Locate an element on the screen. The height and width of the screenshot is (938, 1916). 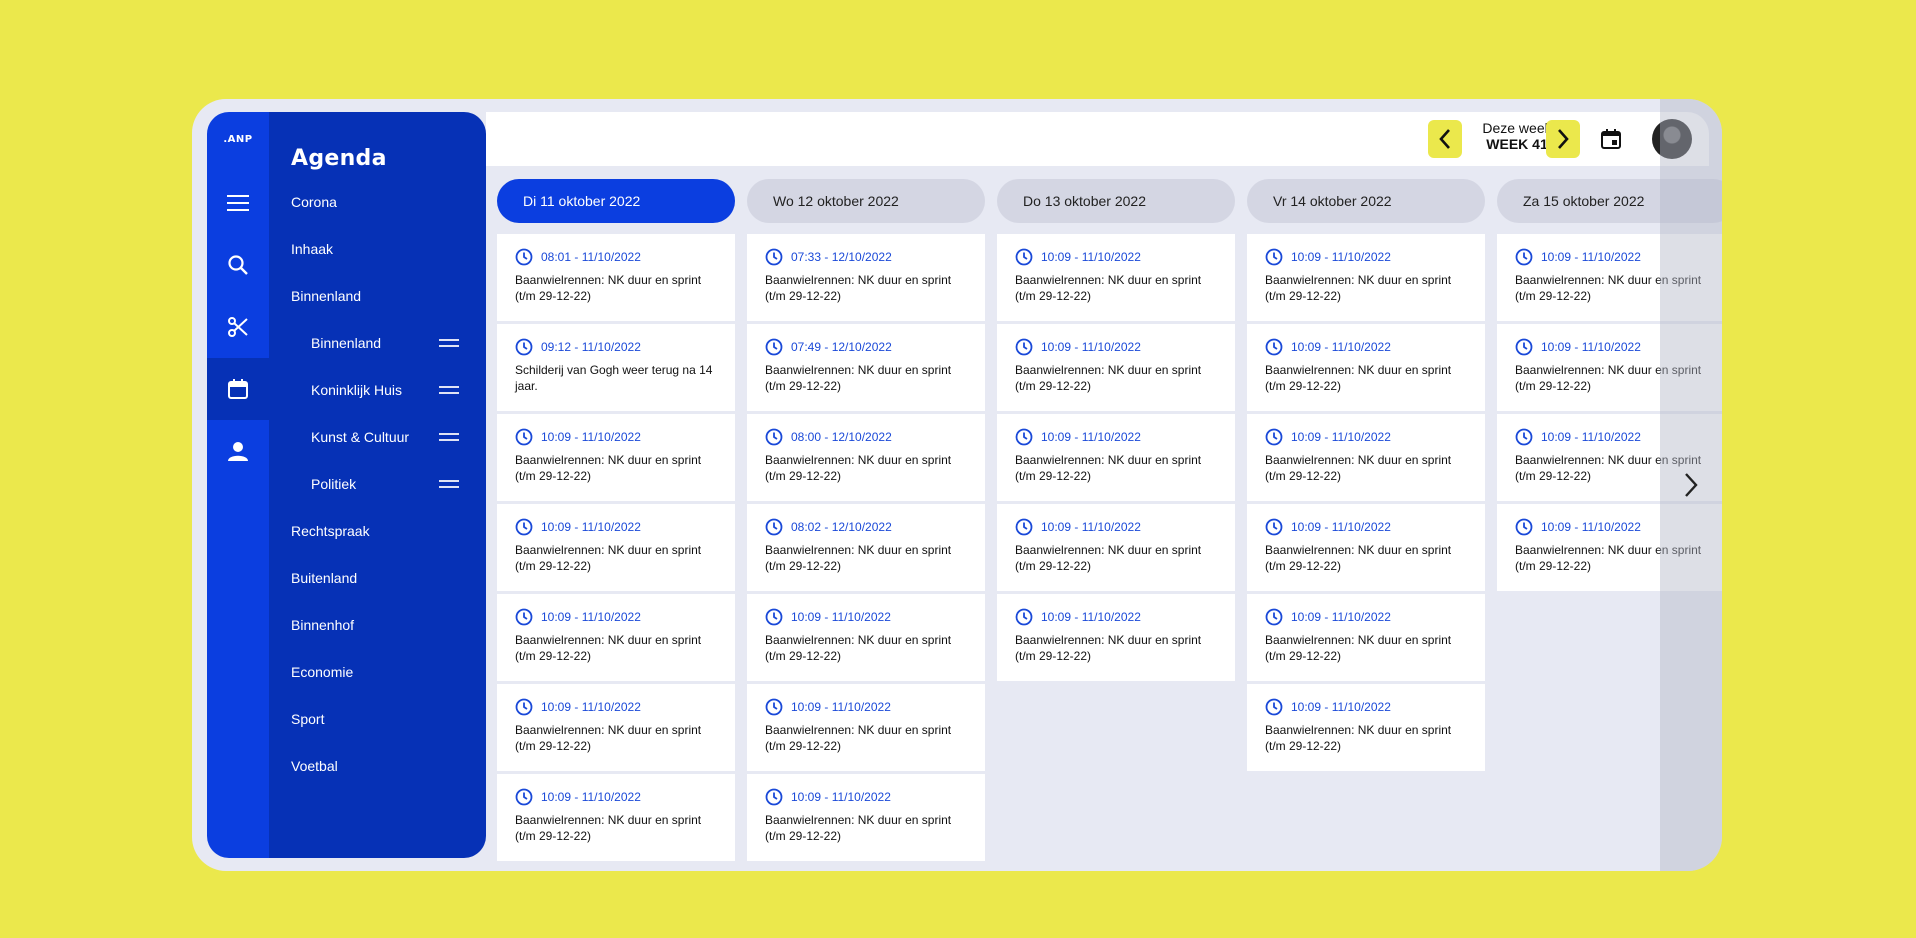
menu-item: Voetbal is located at coordinates (314, 766).